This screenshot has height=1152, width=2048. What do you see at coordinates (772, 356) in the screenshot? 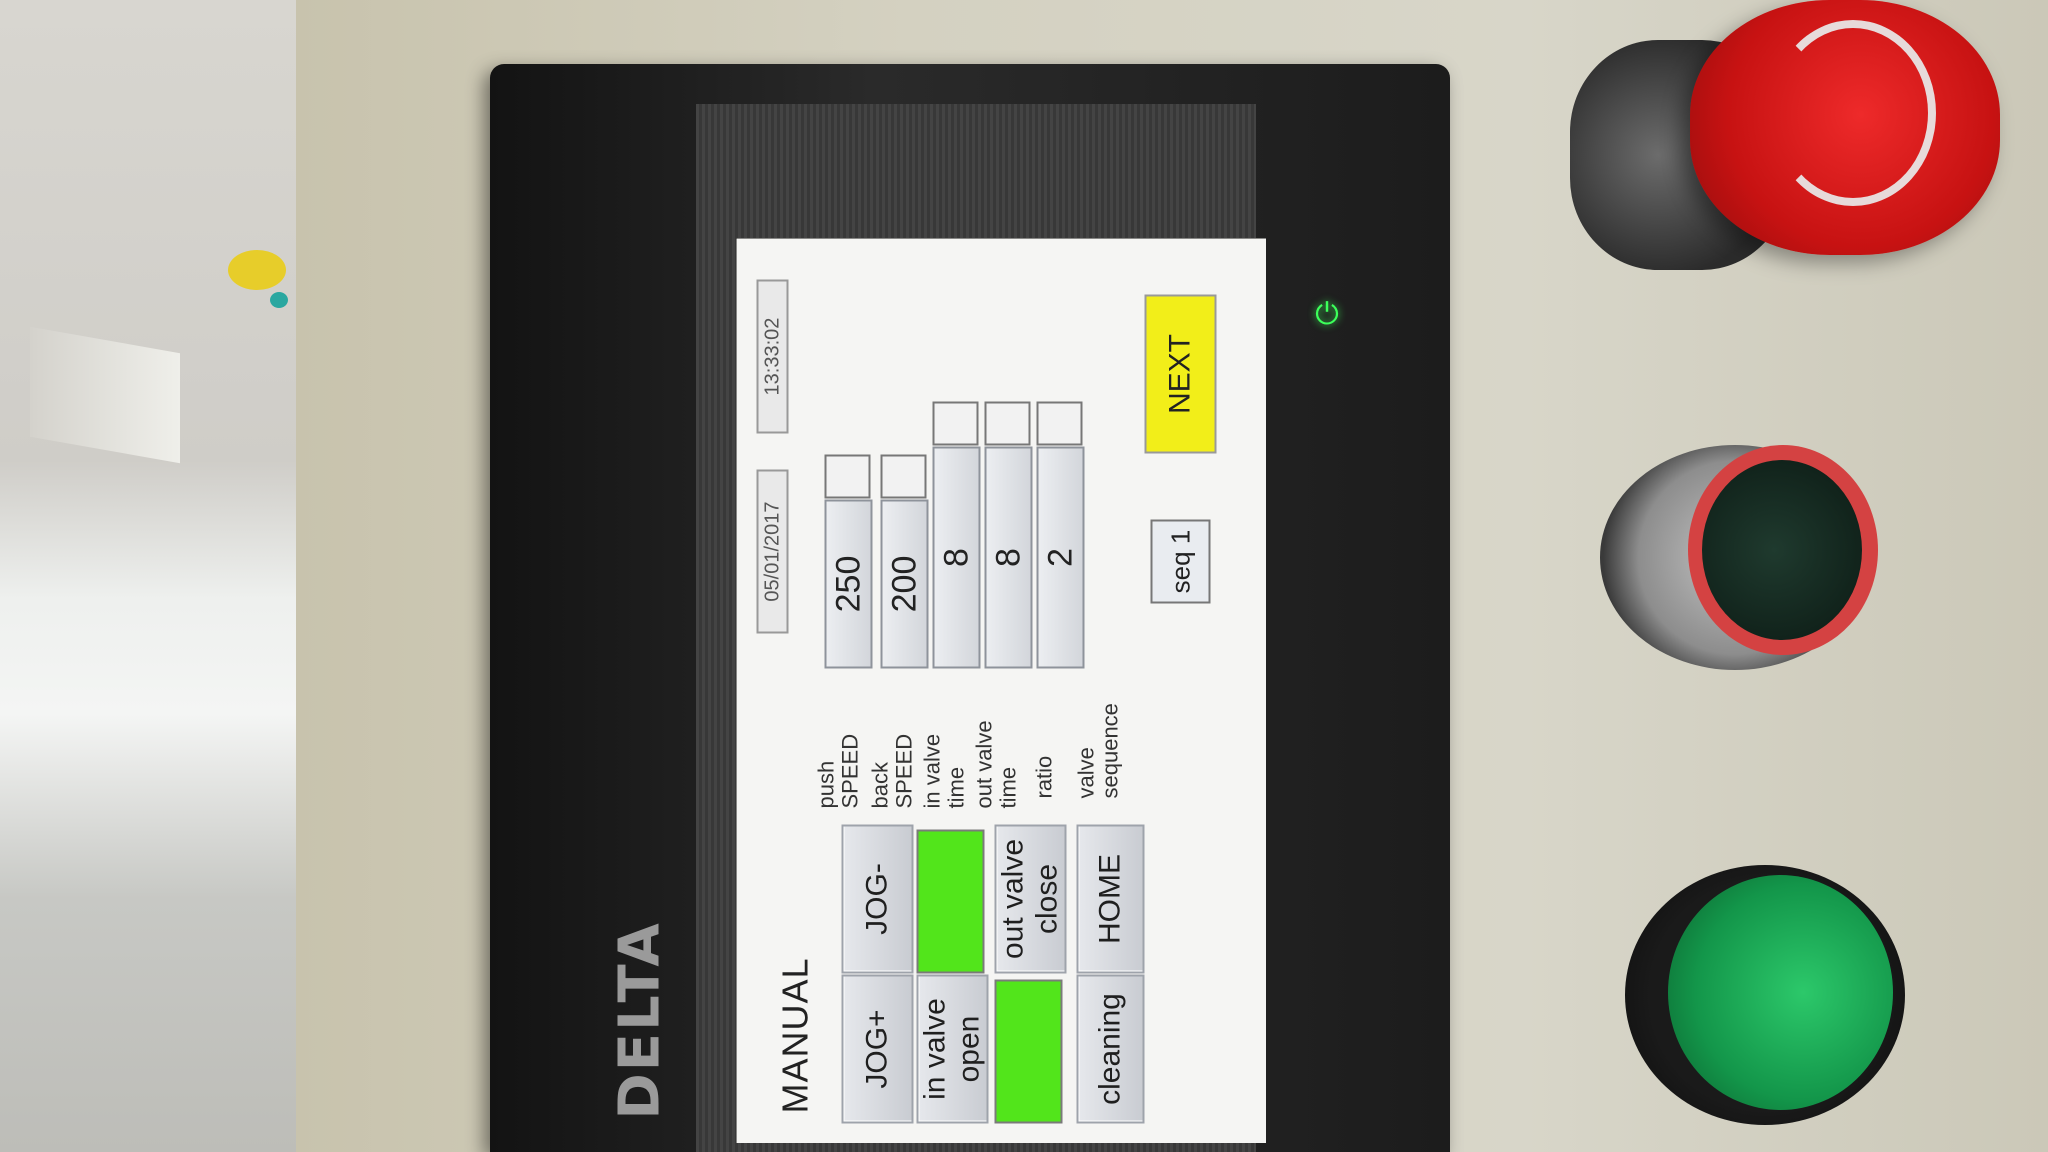
I see `time-display: 13:33:02` at bounding box center [772, 356].